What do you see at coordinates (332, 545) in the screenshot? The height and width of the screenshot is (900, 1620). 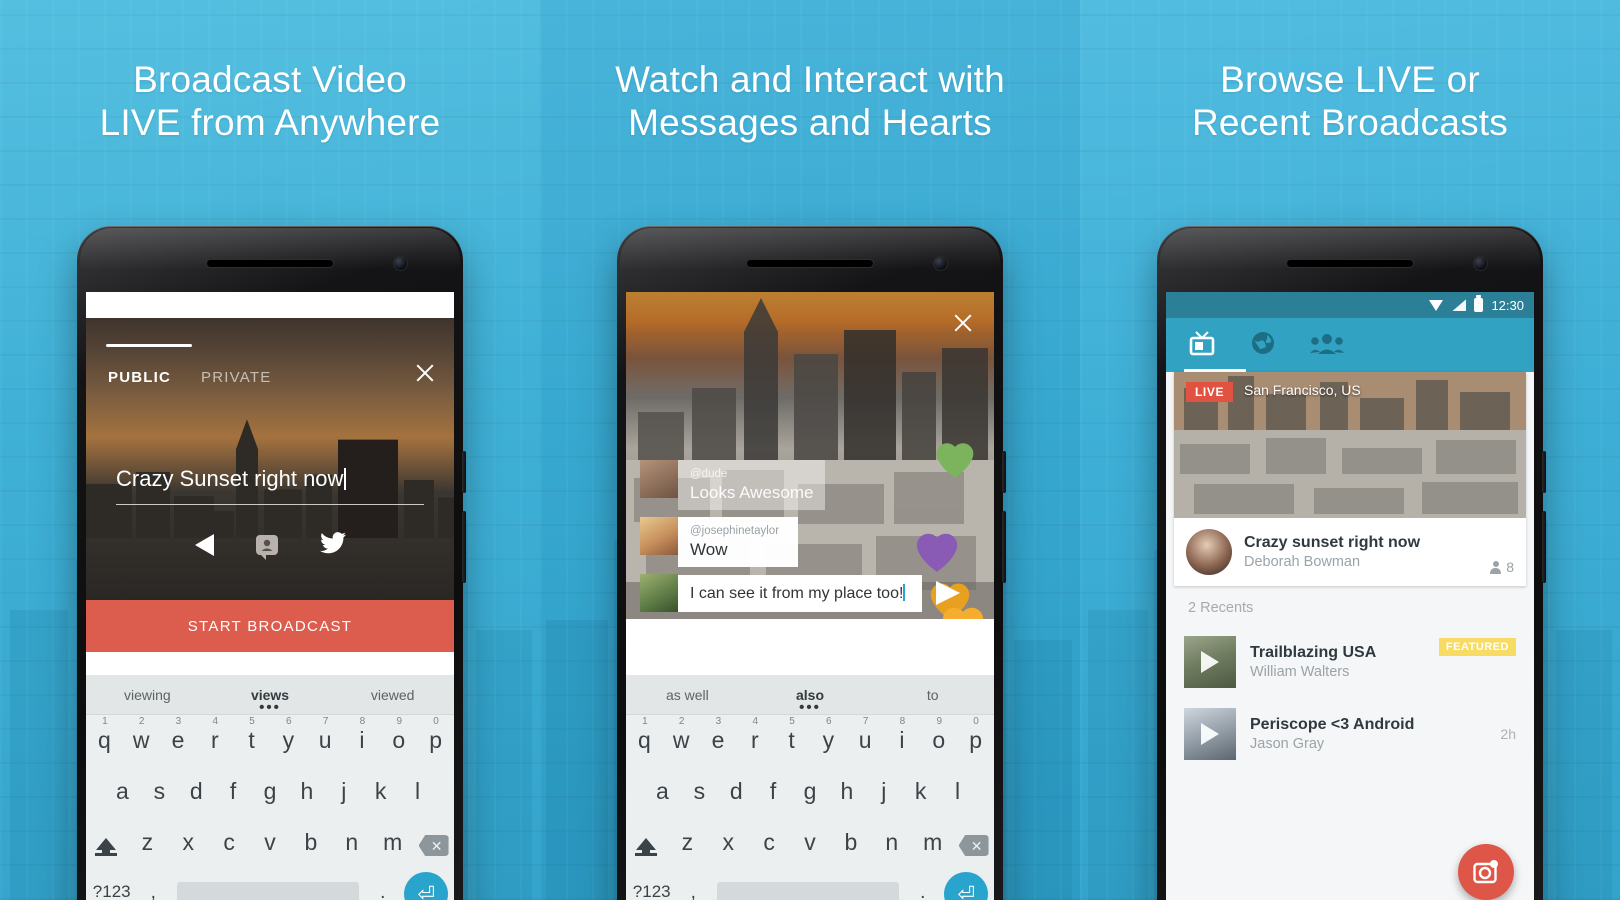 I see `twitter-icon` at bounding box center [332, 545].